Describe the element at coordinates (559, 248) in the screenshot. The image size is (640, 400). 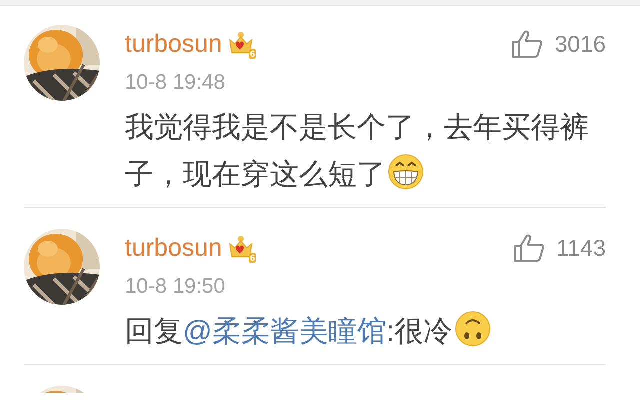
I see `like-button: 1143` at that location.